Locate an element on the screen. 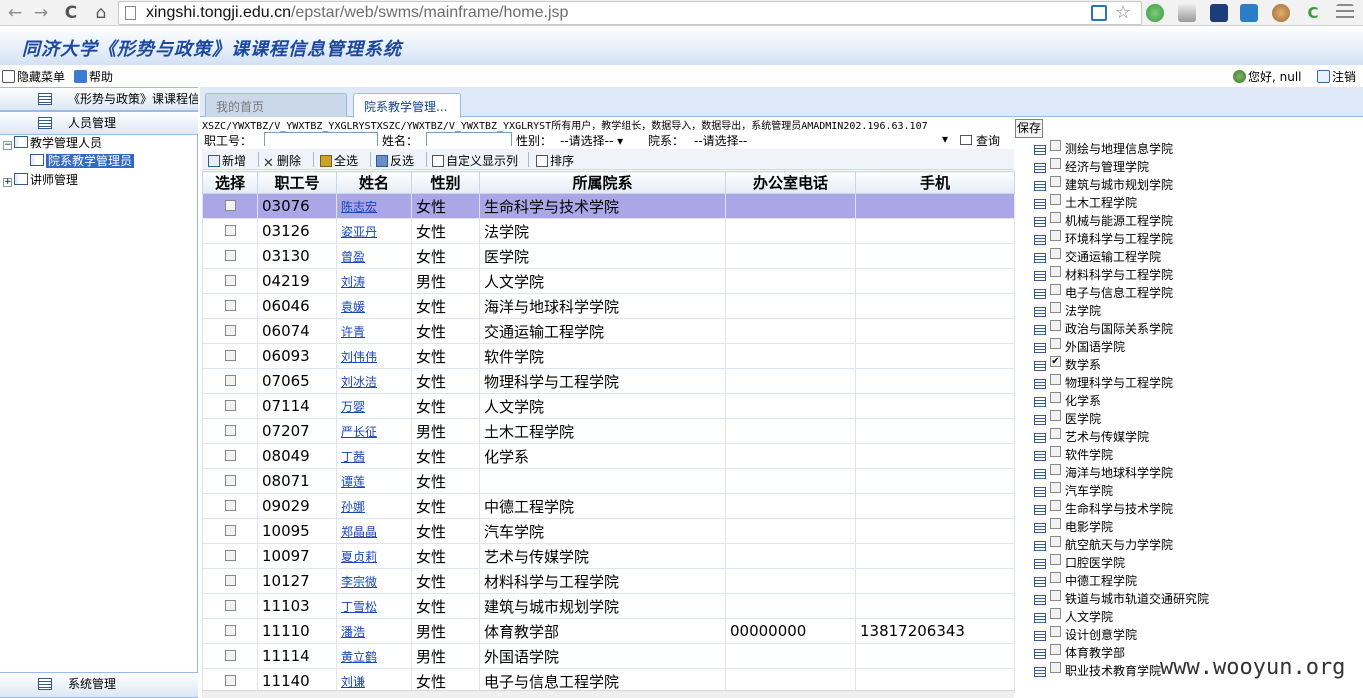  hide-menu-button: 隐藏菜单 is located at coordinates (33, 76).